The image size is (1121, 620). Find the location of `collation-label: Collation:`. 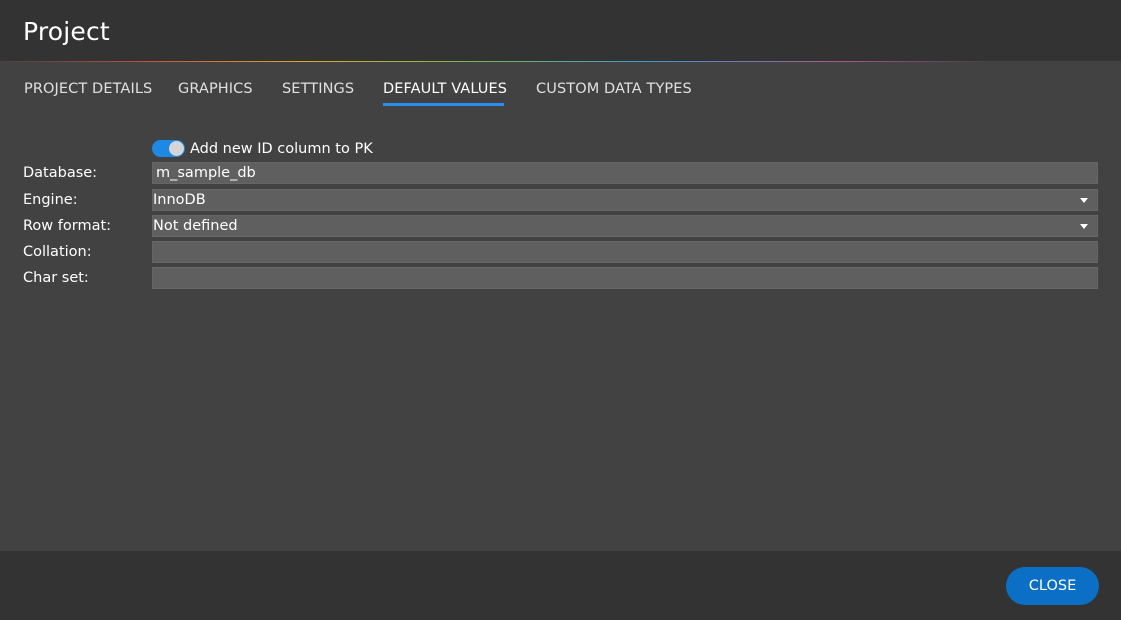

collation-label: Collation: is located at coordinates (57, 252).